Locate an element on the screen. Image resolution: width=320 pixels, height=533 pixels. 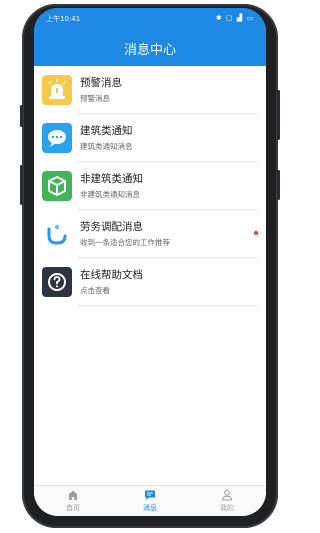
tab-mine: 我的 is located at coordinates (227, 501).